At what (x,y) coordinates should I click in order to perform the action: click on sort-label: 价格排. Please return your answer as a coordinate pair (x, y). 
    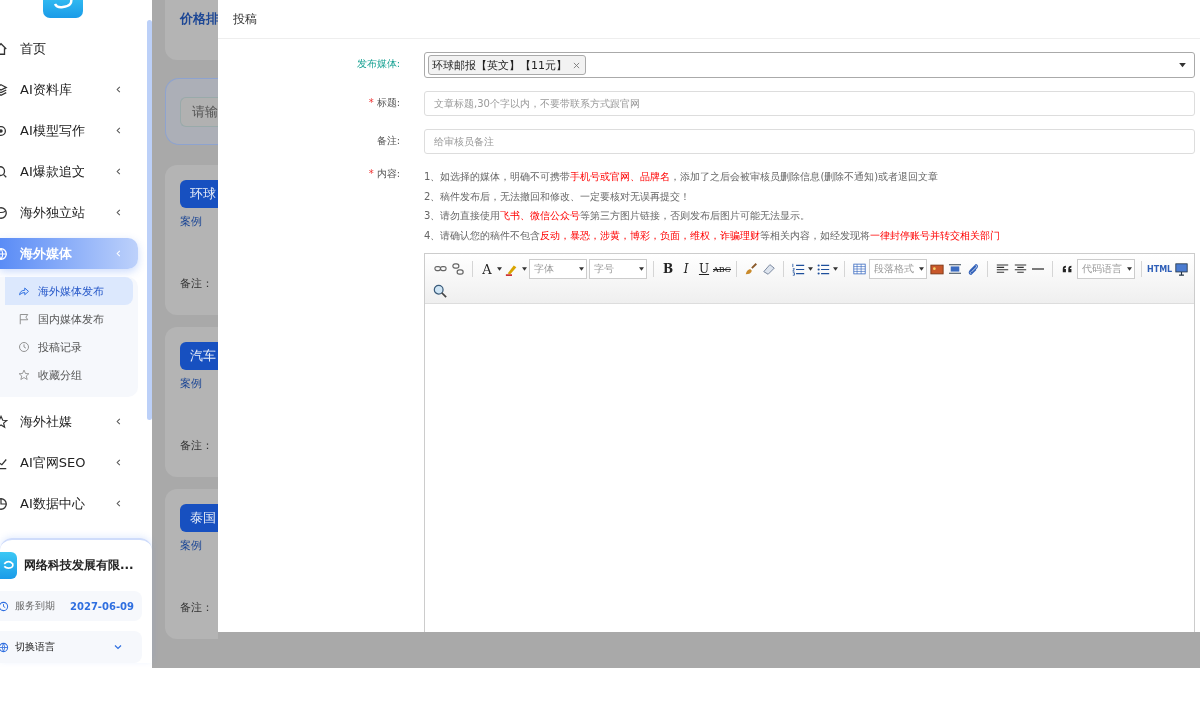
    Looking at the image, I should click on (199, 19).